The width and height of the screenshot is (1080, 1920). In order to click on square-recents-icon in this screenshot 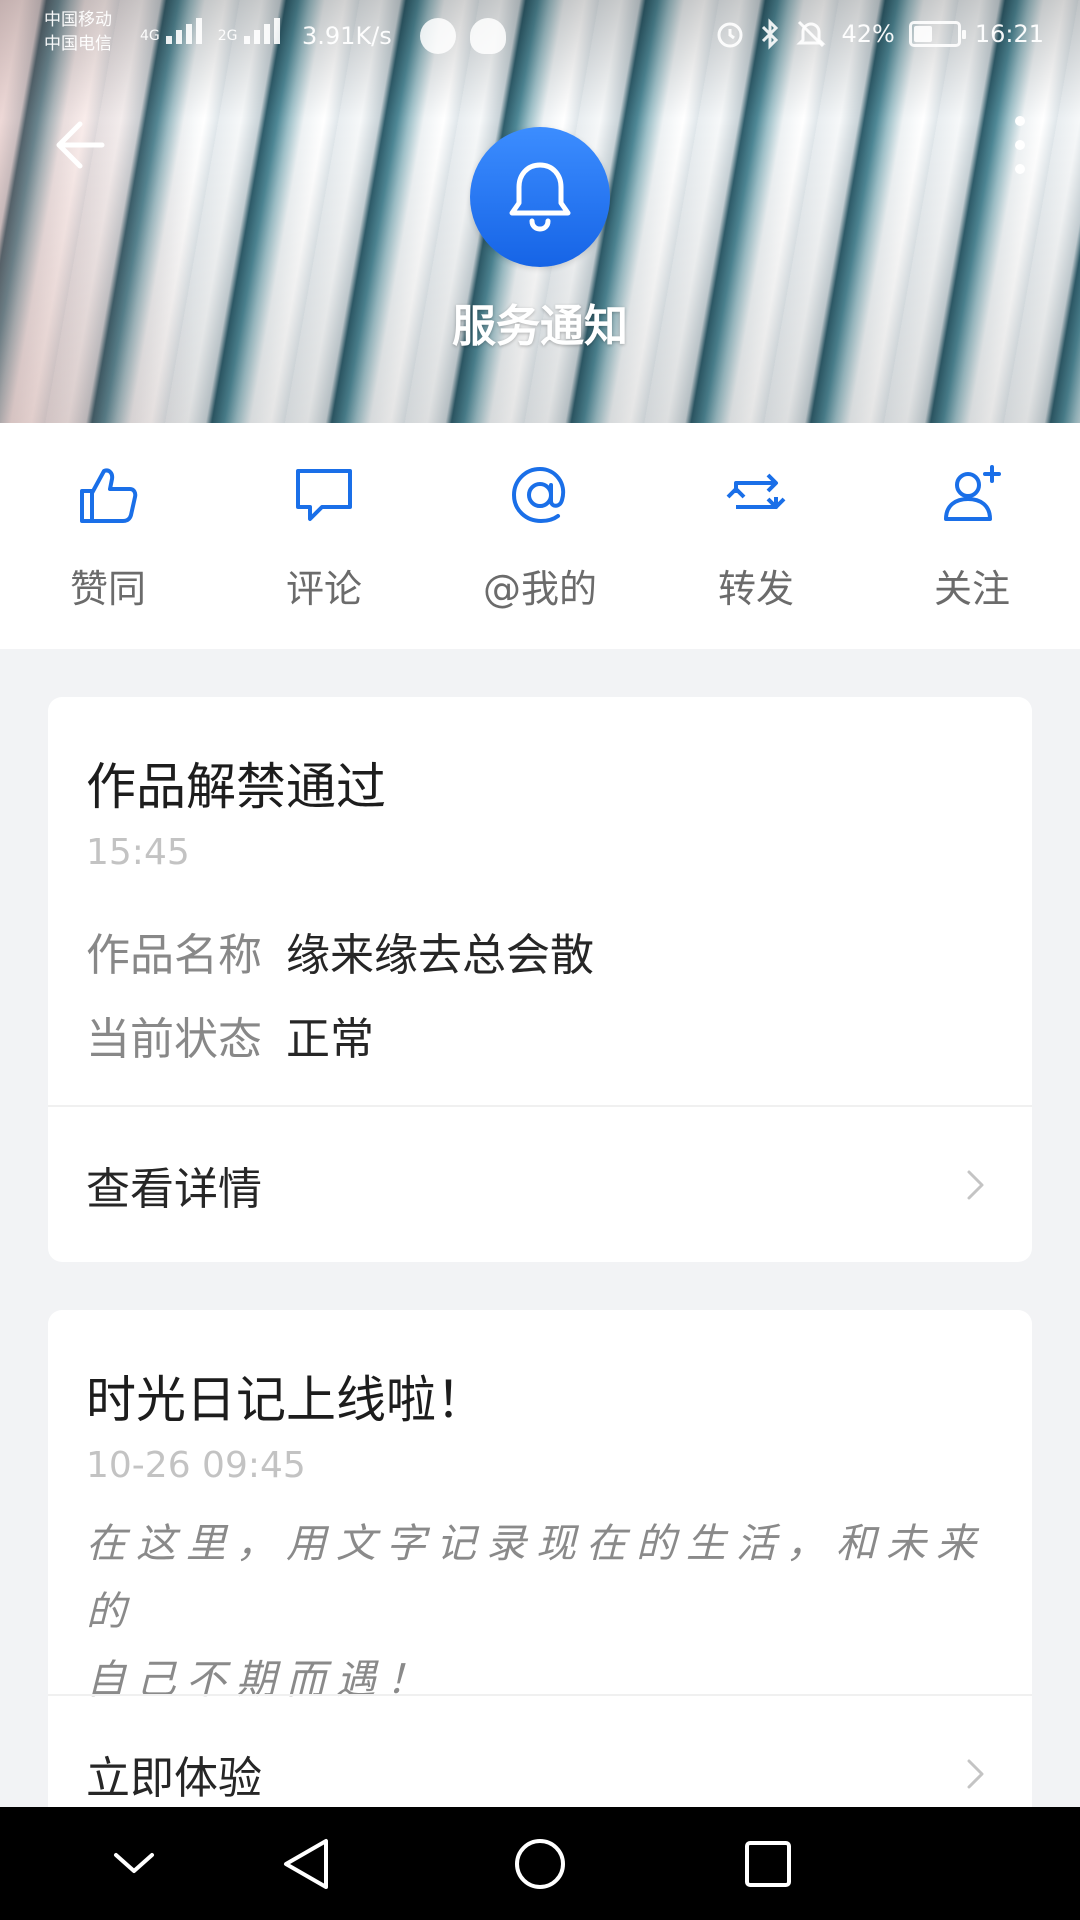, I will do `click(768, 1864)`.